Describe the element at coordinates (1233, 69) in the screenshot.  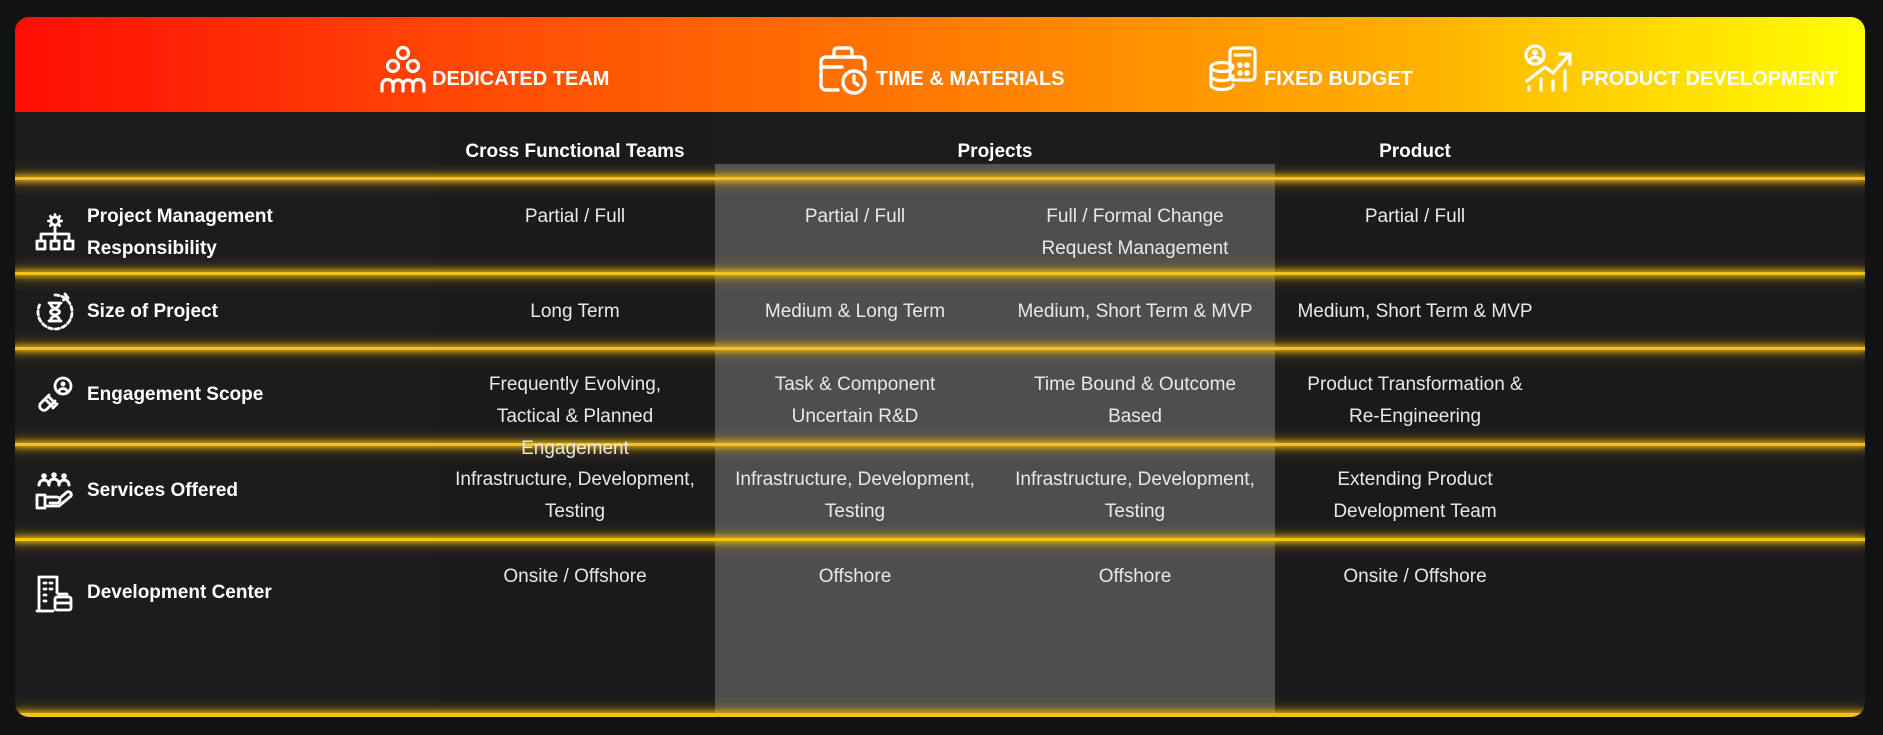
I see `coins-calculator-icon` at that location.